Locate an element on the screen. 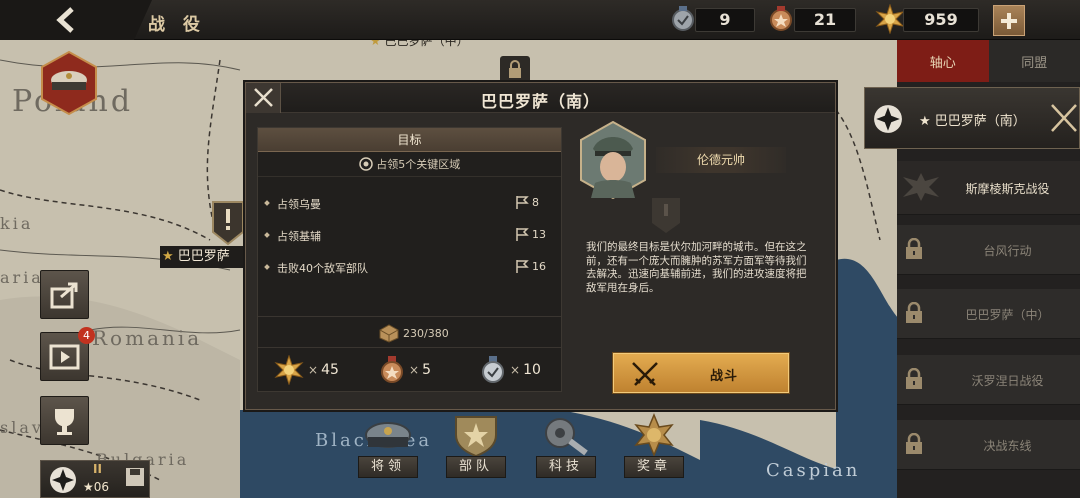  player-rank: II is located at coordinates (97, 469).